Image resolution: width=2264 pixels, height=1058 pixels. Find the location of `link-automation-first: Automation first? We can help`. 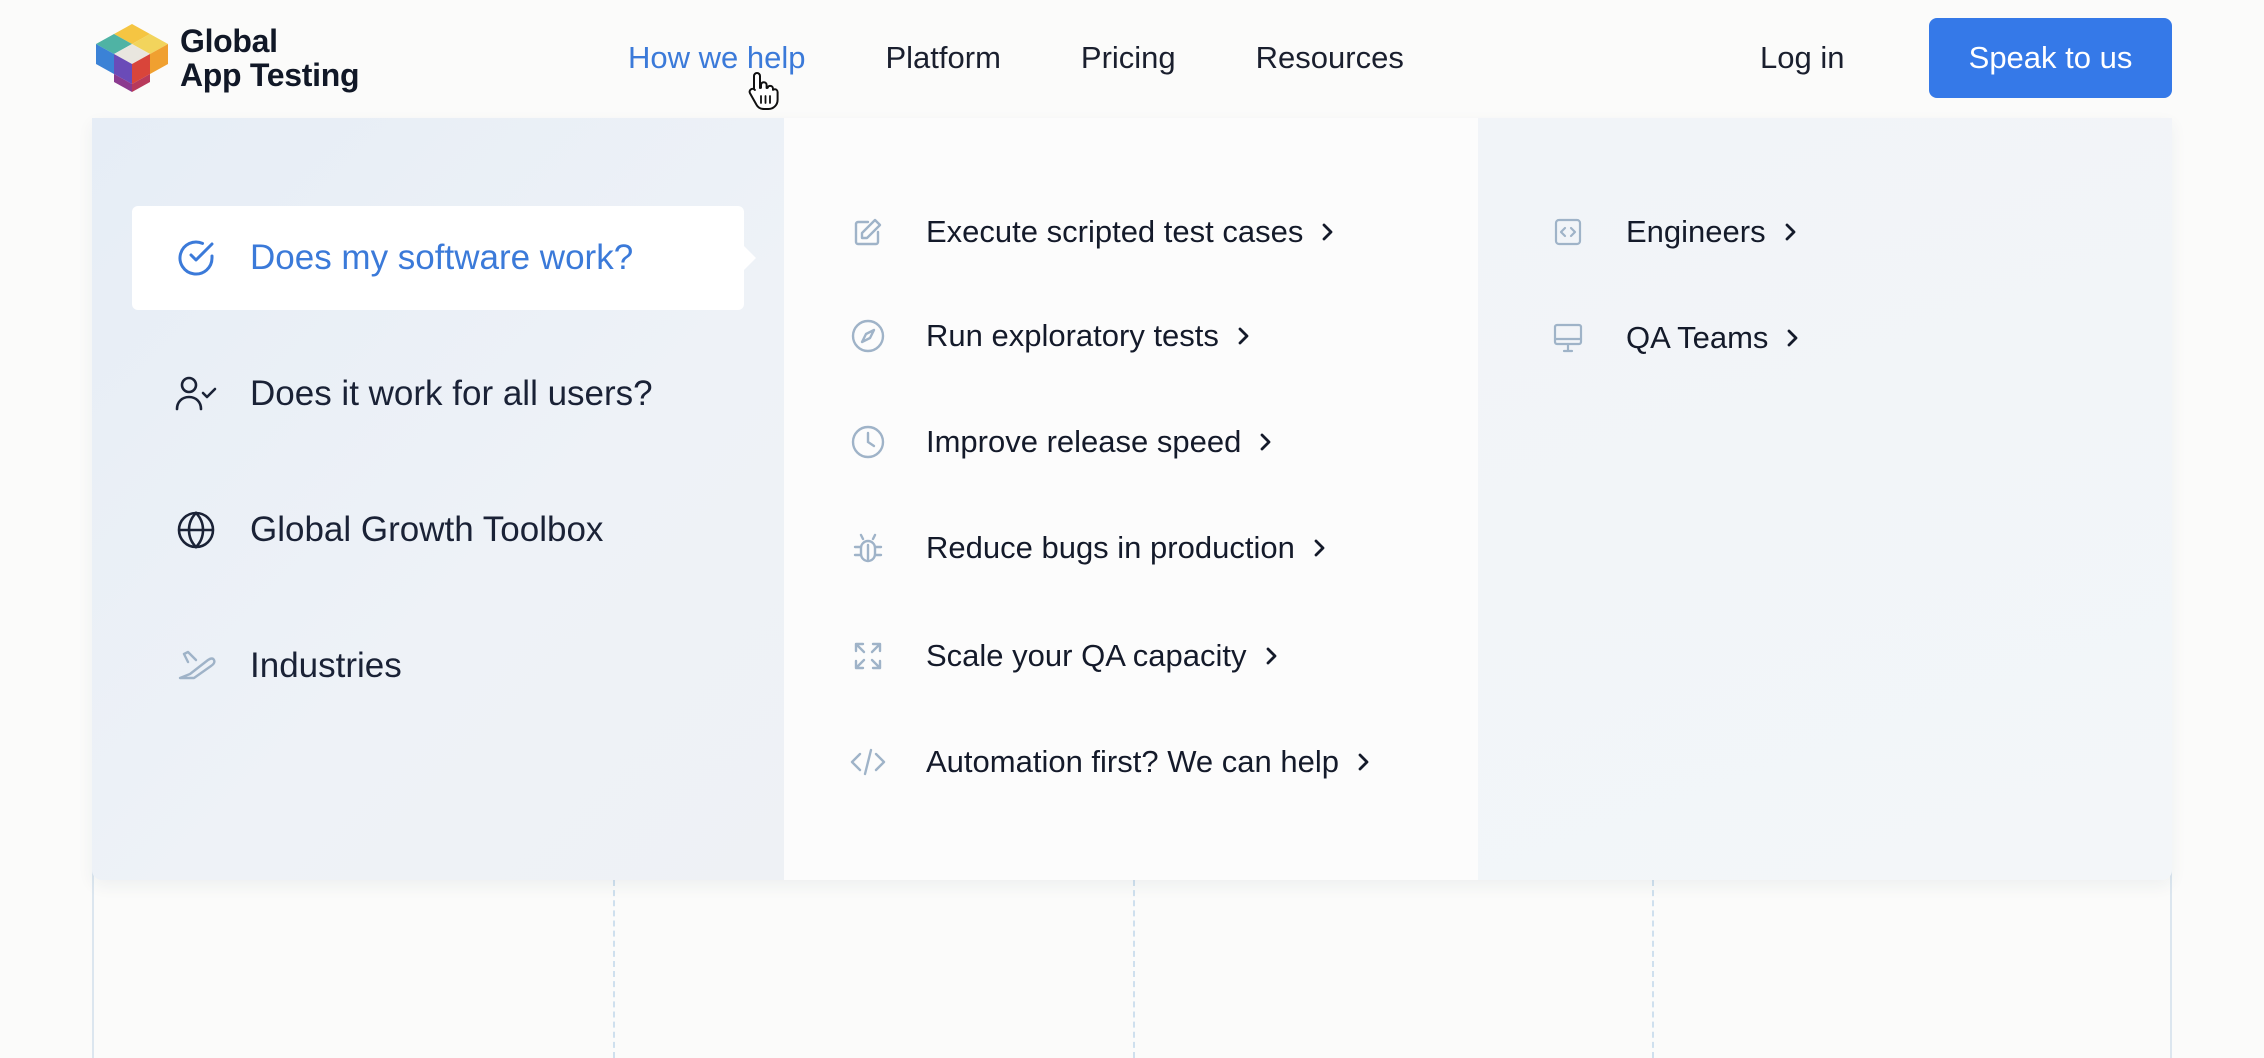

link-automation-first: Automation first? We can help is located at coordinates (1111, 762).